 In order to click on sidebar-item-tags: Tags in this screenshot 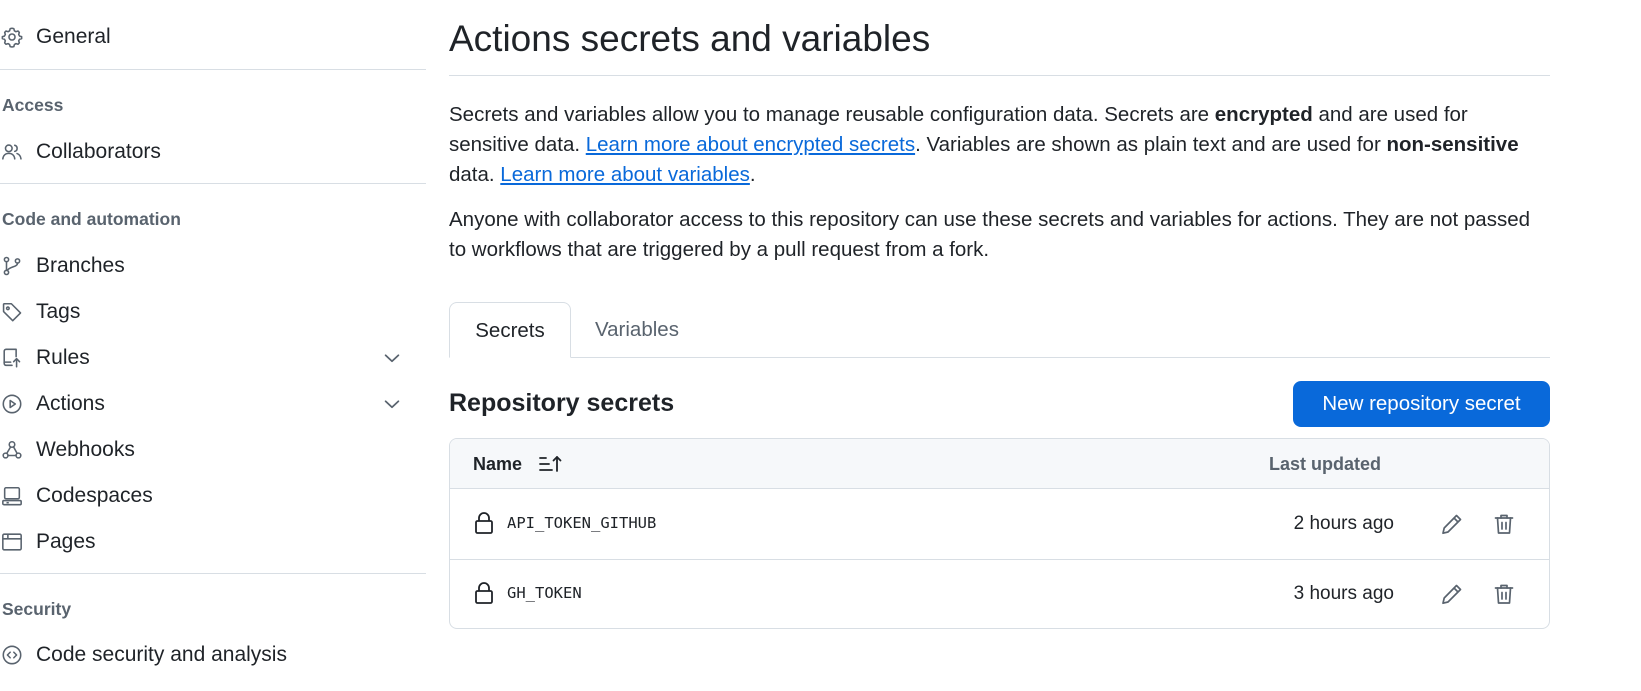, I will do `click(213, 311)`.